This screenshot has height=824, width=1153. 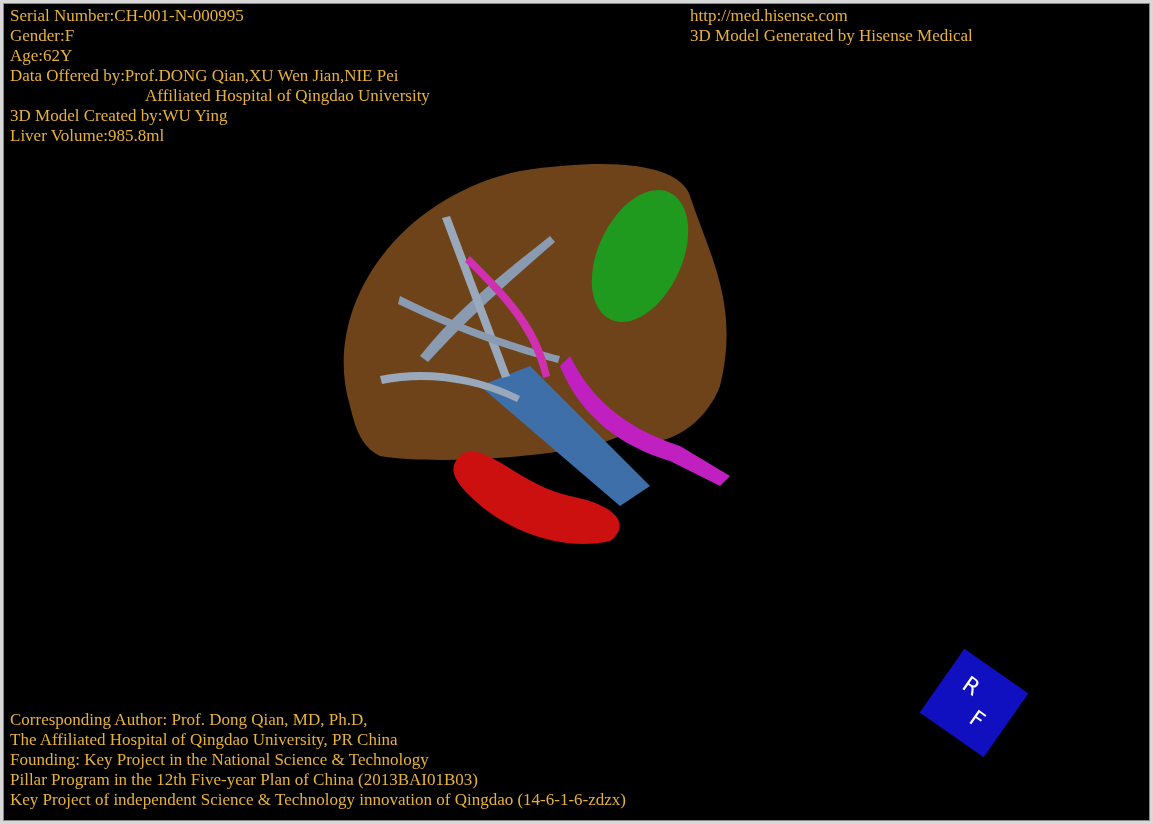 I want to click on info-text: Data Offered by:Prof.DONG Qian,XU Wen Jian,NIE Pei, so click(x=204, y=76).